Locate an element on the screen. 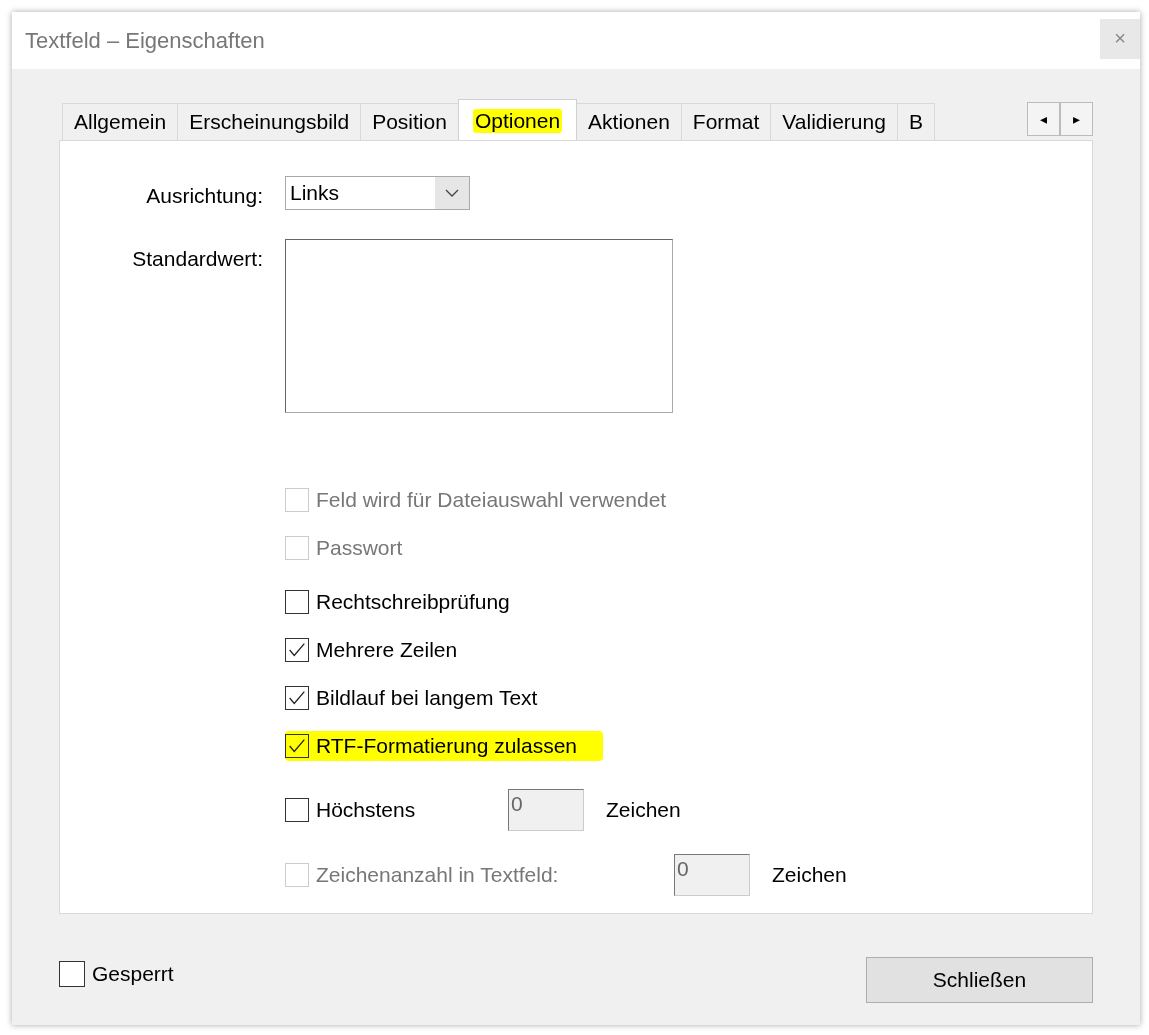  chevron-down-icon is located at coordinates (452, 193).